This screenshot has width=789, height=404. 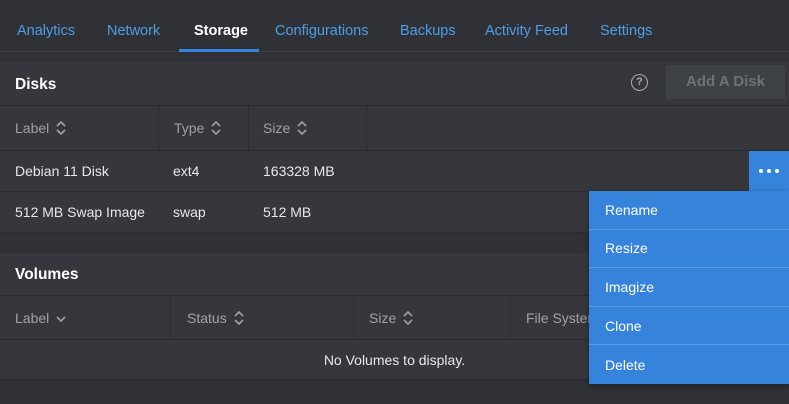 What do you see at coordinates (62, 171) in the screenshot?
I see `disk-label: Debian 11 Disk` at bounding box center [62, 171].